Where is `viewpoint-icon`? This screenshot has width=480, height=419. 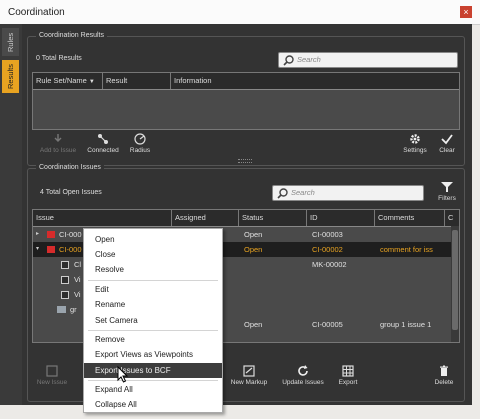
viewpoint-icon is located at coordinates (65, 280).